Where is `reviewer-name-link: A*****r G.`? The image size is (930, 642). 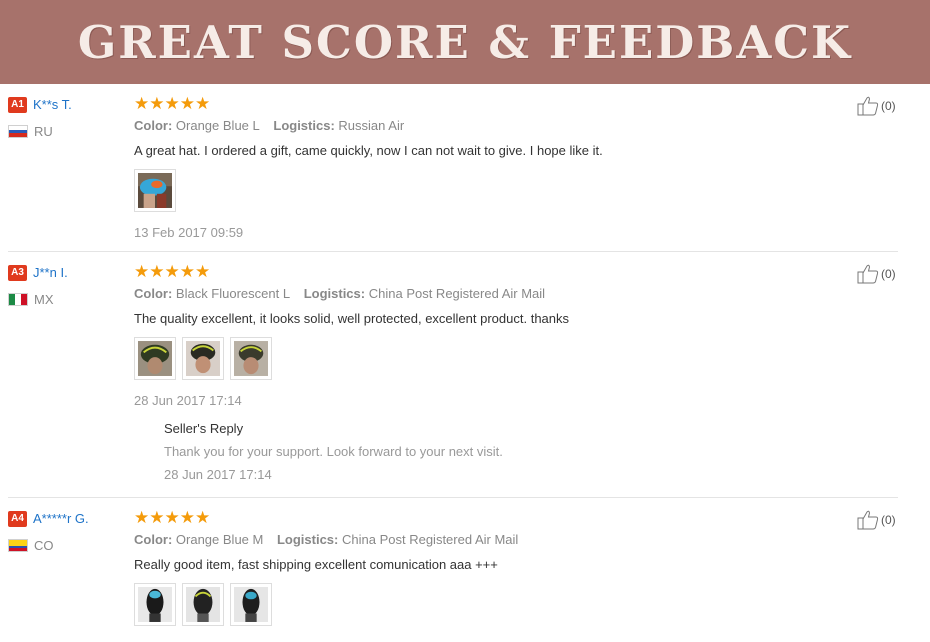
reviewer-name-link: A*****r G. is located at coordinates (61, 518).